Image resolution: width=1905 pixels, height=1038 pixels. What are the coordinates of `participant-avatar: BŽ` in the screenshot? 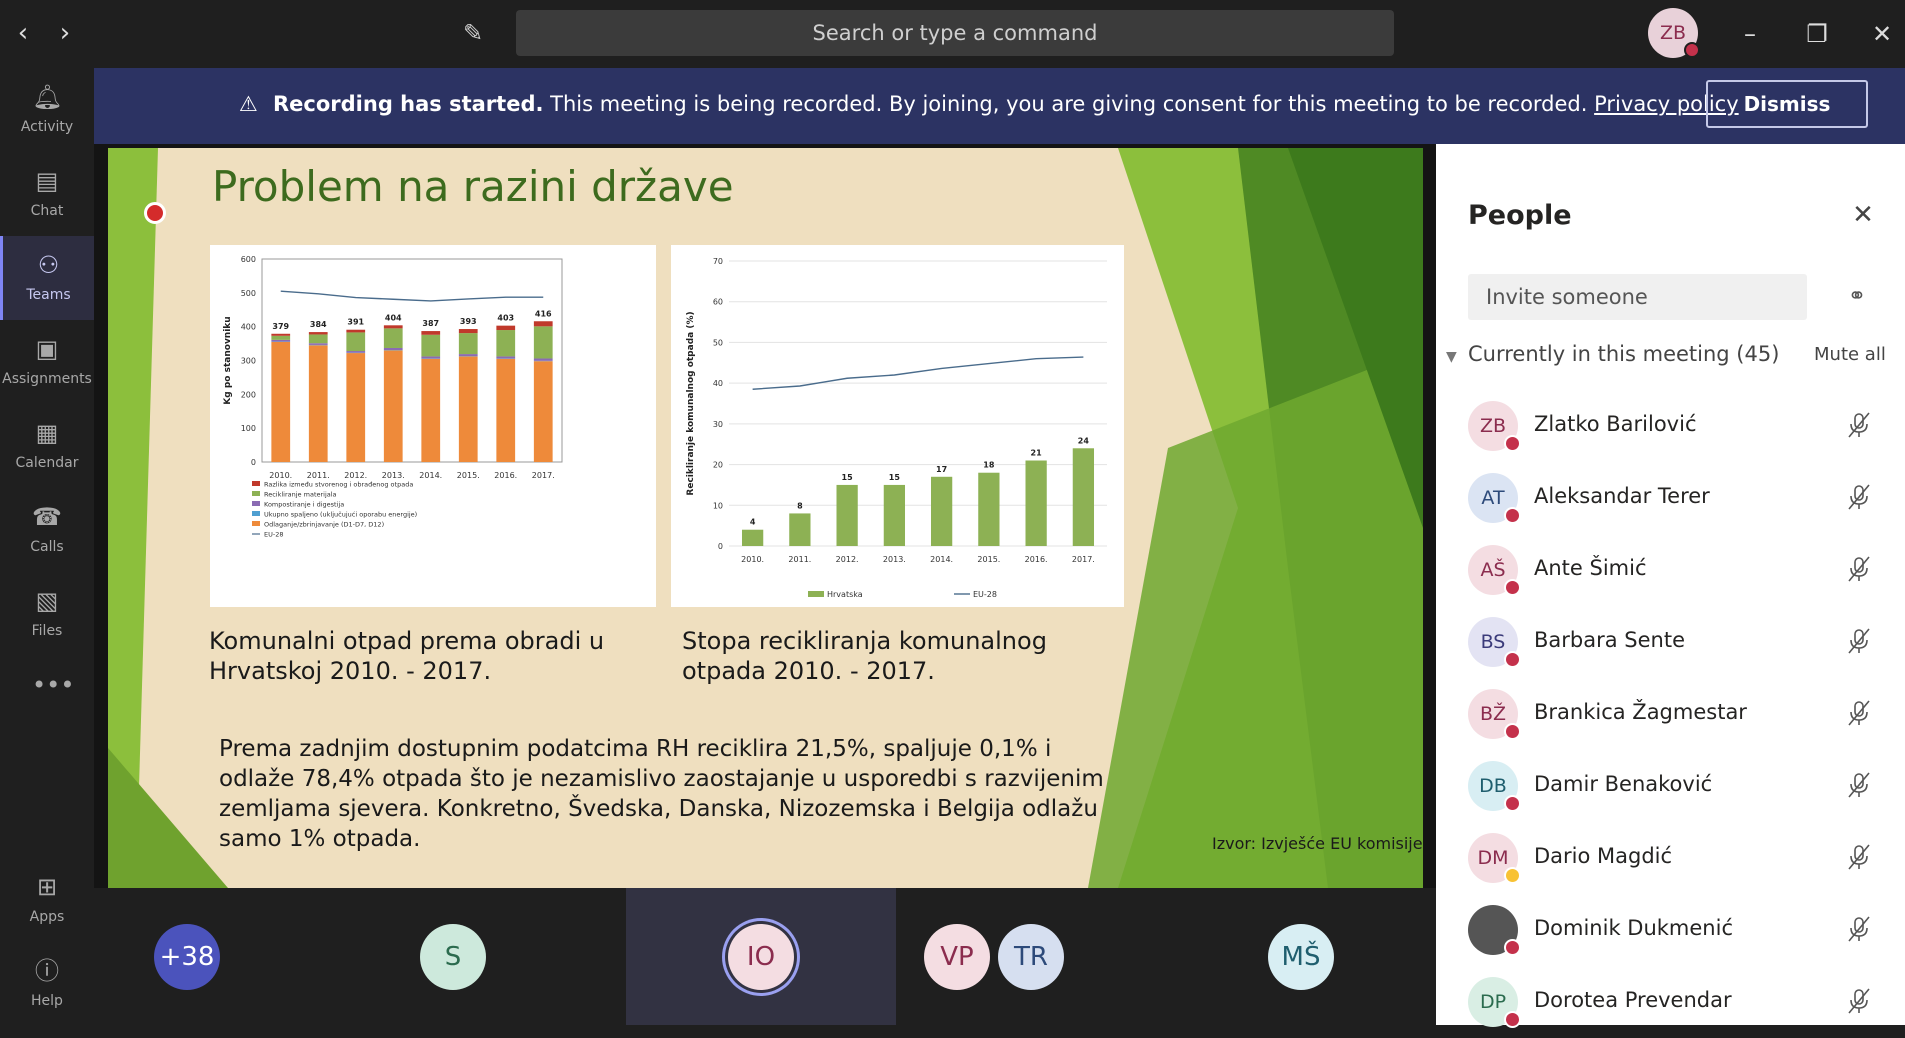 It's located at (1493, 714).